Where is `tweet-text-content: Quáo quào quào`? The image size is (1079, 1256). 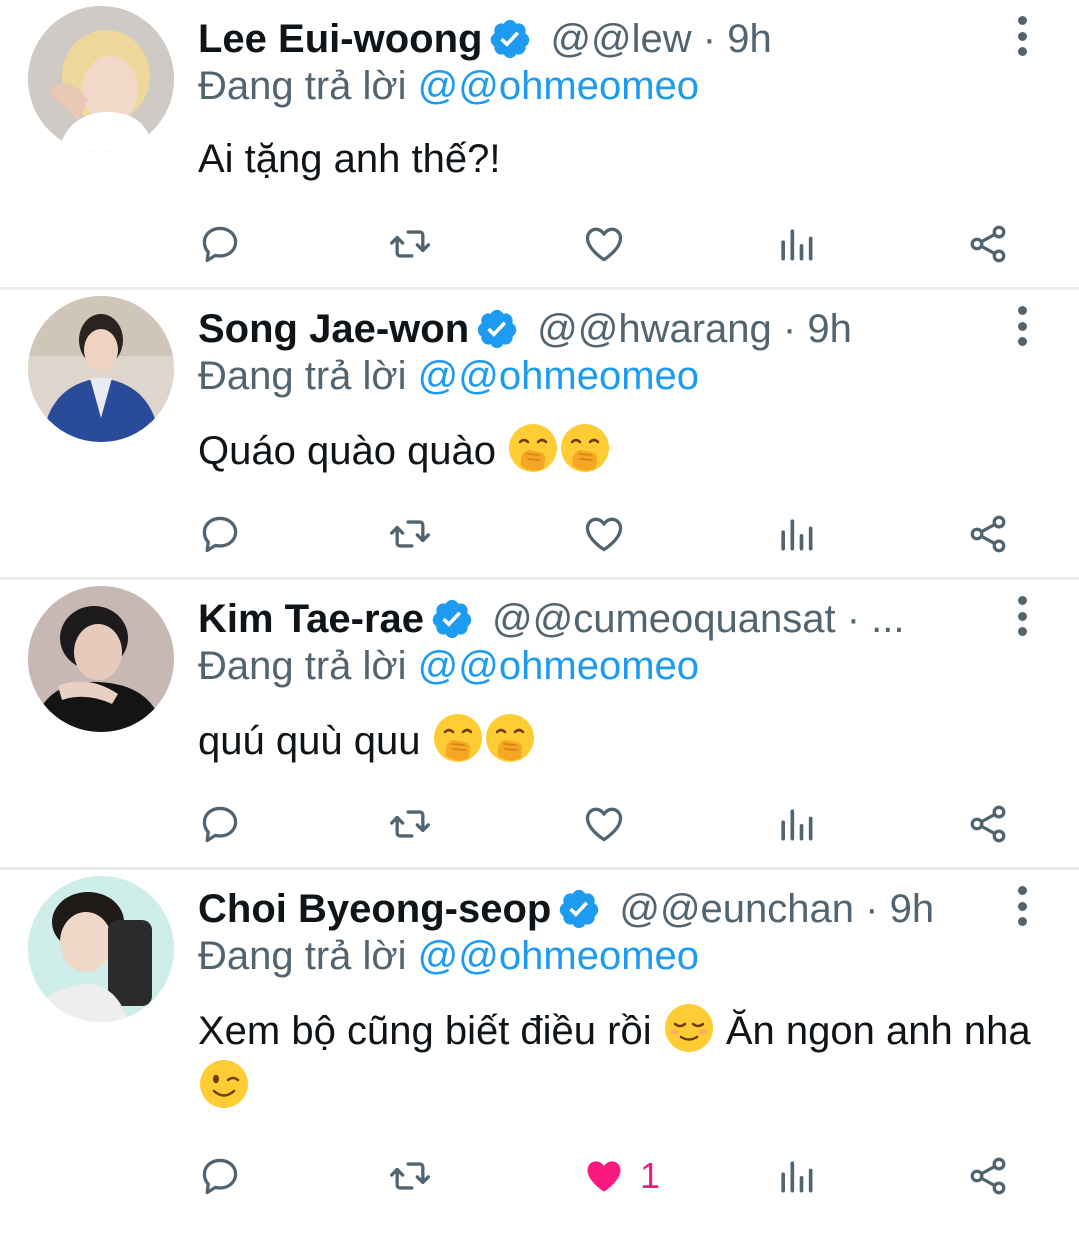 tweet-text-content: Quáo quào quào is located at coordinates (347, 451).